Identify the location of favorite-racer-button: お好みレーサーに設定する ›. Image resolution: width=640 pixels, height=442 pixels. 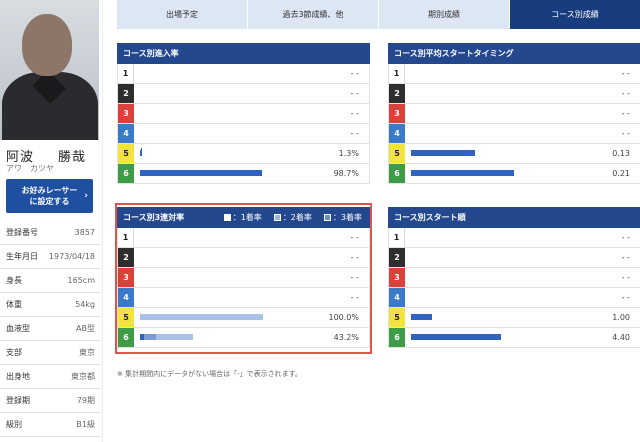
(49, 196).